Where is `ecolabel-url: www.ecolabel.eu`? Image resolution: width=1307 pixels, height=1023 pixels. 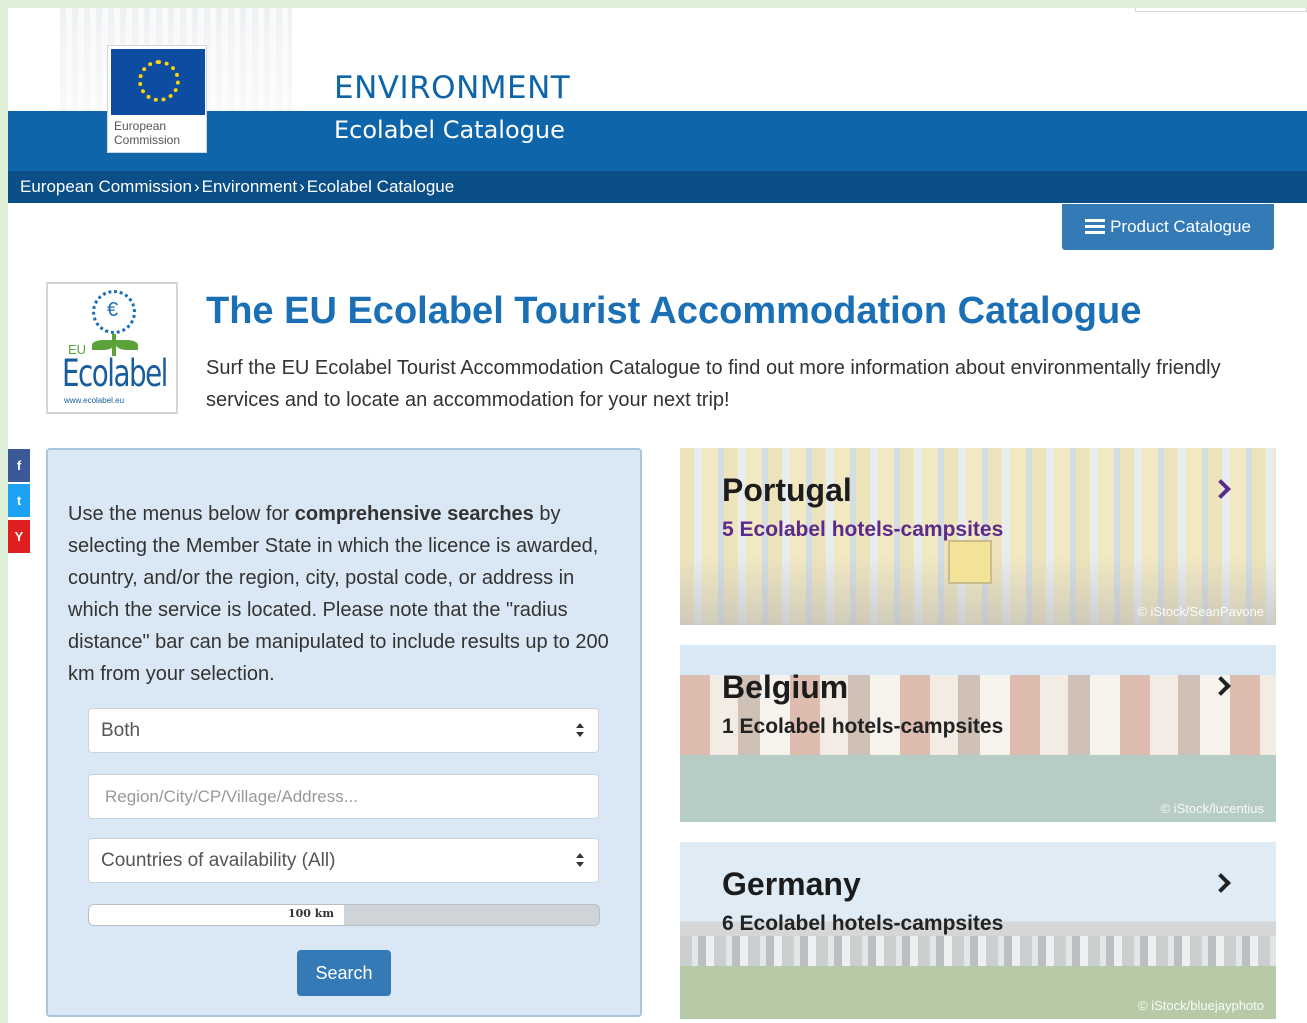 ecolabel-url: www.ecolabel.eu is located at coordinates (94, 400).